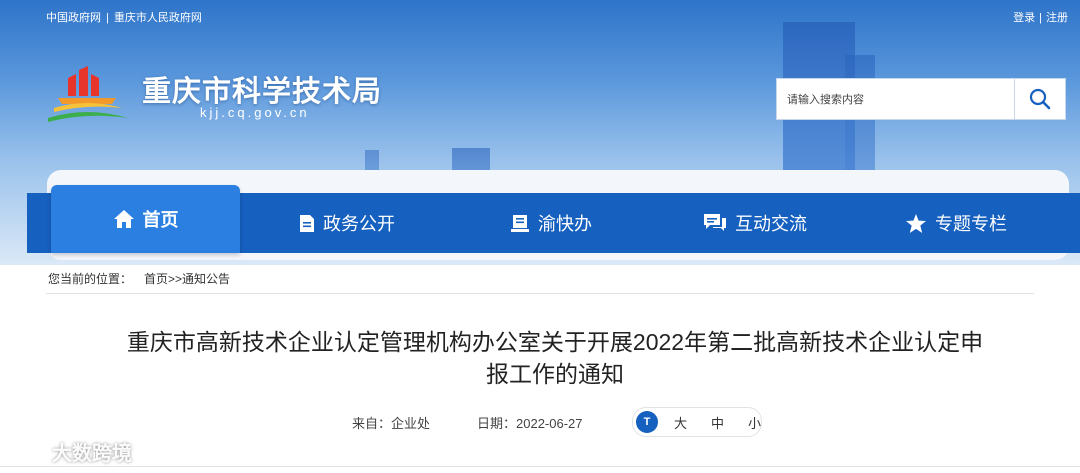 The width and height of the screenshot is (1080, 473). What do you see at coordinates (307, 223) in the screenshot?
I see `document-icon` at bounding box center [307, 223].